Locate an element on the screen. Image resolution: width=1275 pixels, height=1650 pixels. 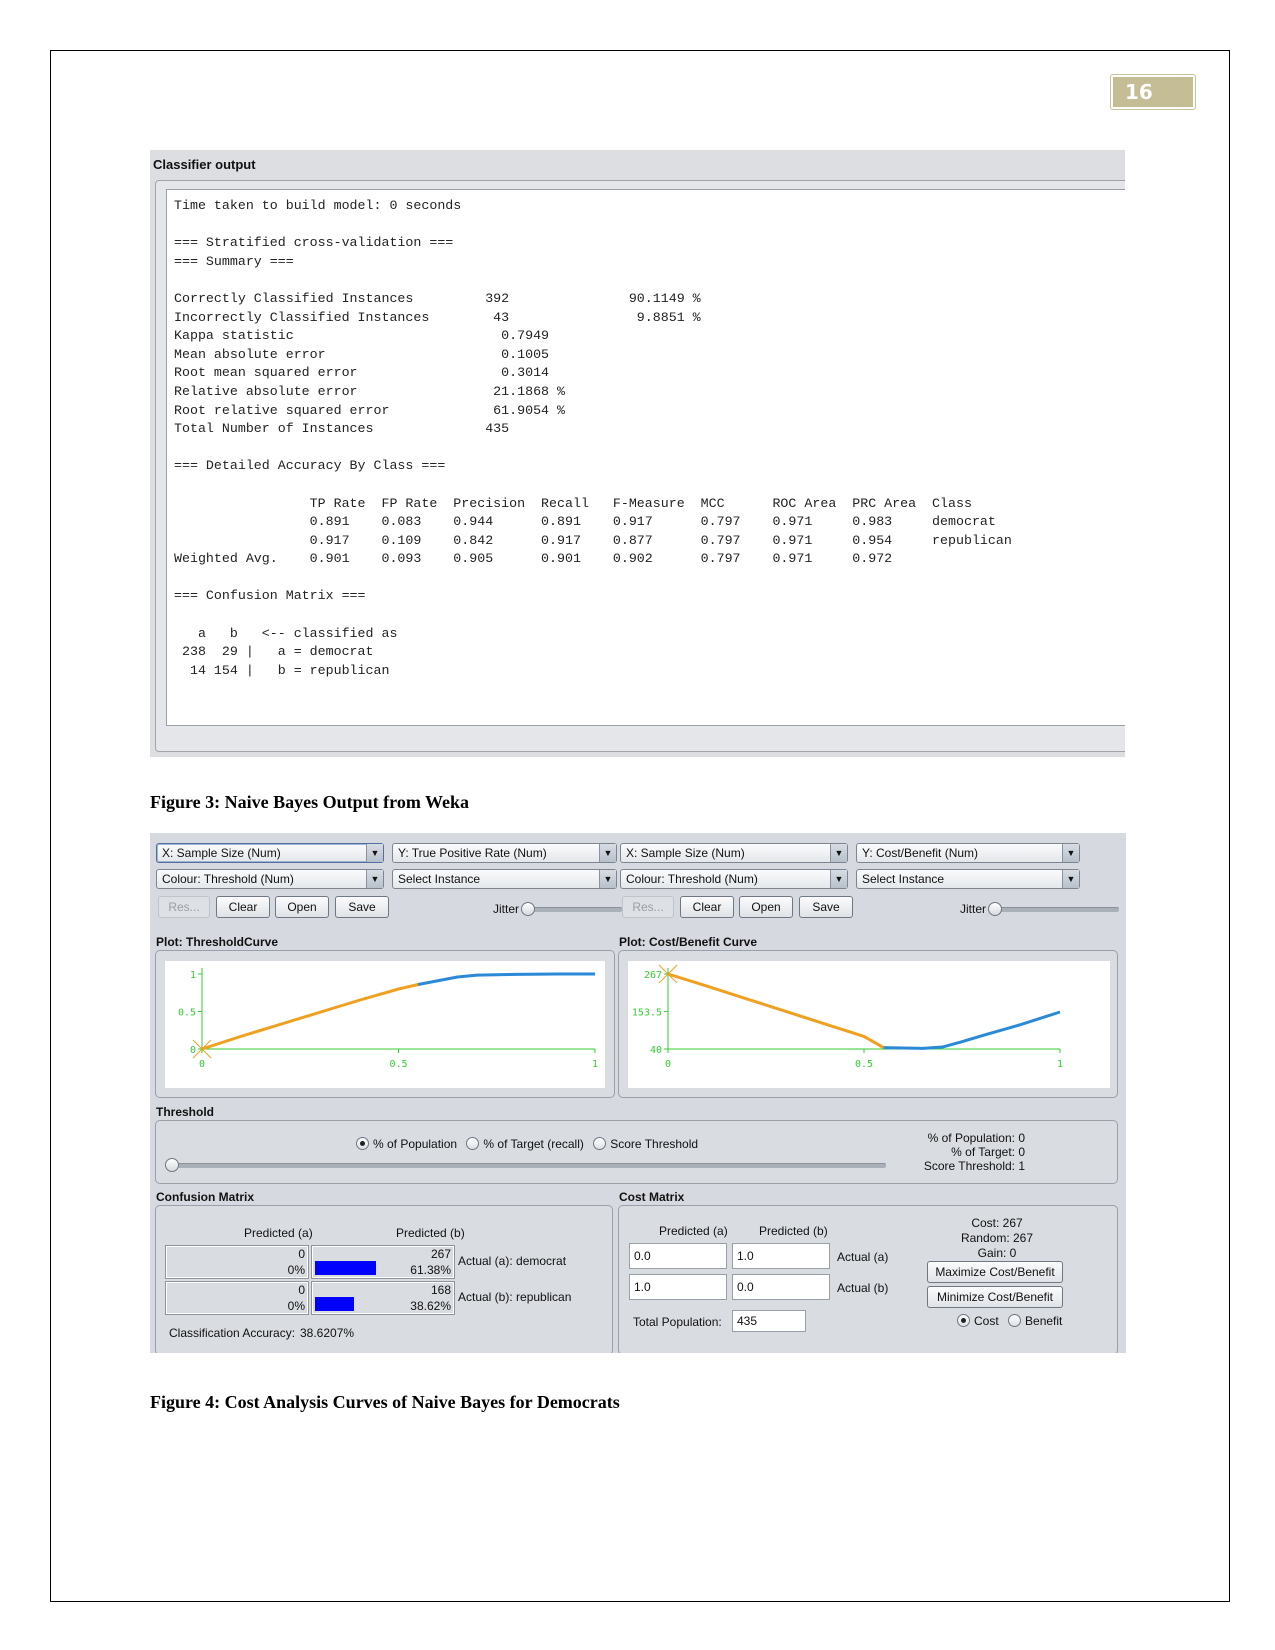
left-save-button: Save is located at coordinates (362, 907).